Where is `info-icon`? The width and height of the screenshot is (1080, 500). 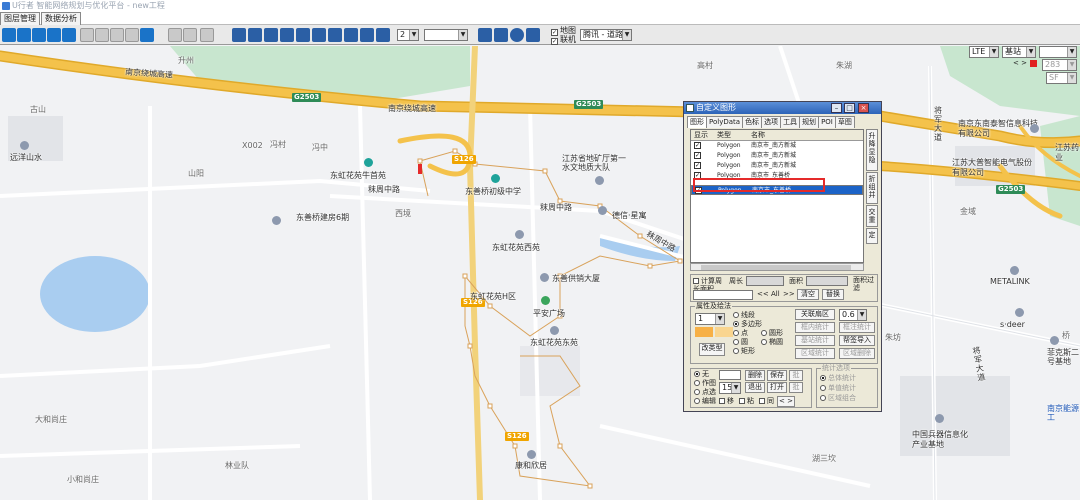
info-icon is located at coordinates (517, 35).